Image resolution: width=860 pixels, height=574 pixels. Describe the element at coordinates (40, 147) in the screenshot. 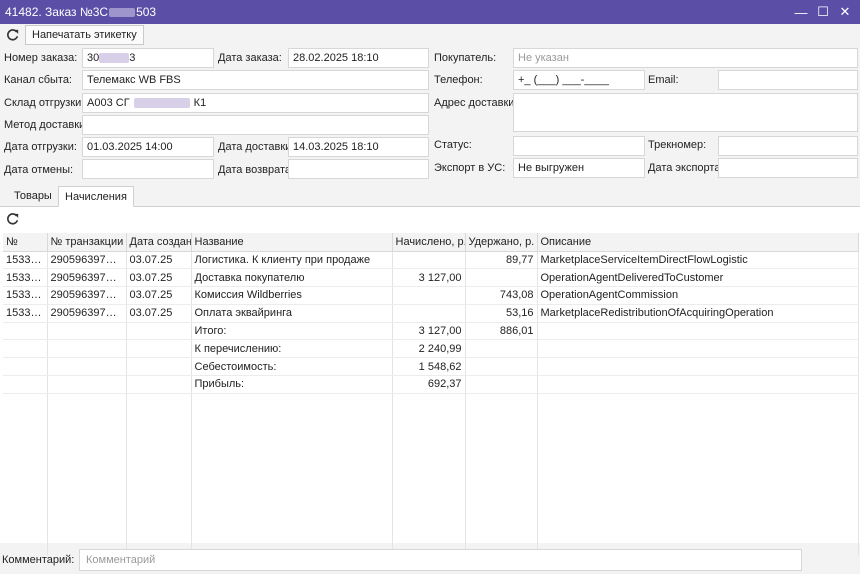

I see `ship-date-label: Дата отгрузки:` at that location.